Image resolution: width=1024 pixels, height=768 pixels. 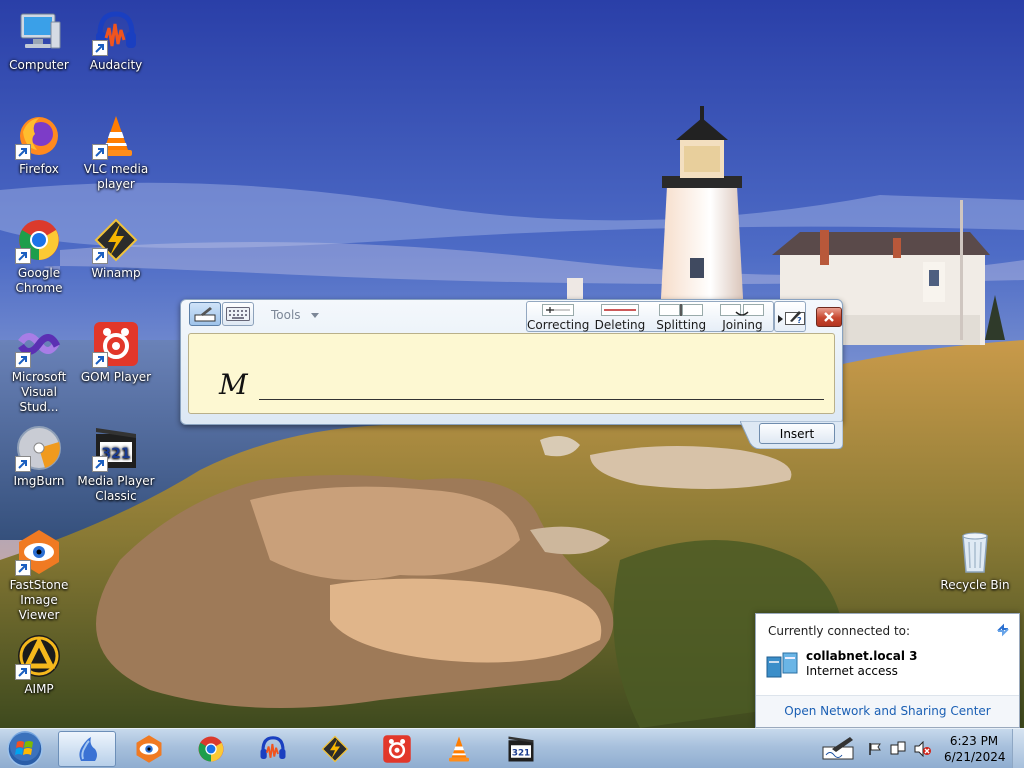 I want to click on desktop-icon-recycle-bin: Recycle Bin, so click(x=975, y=560).